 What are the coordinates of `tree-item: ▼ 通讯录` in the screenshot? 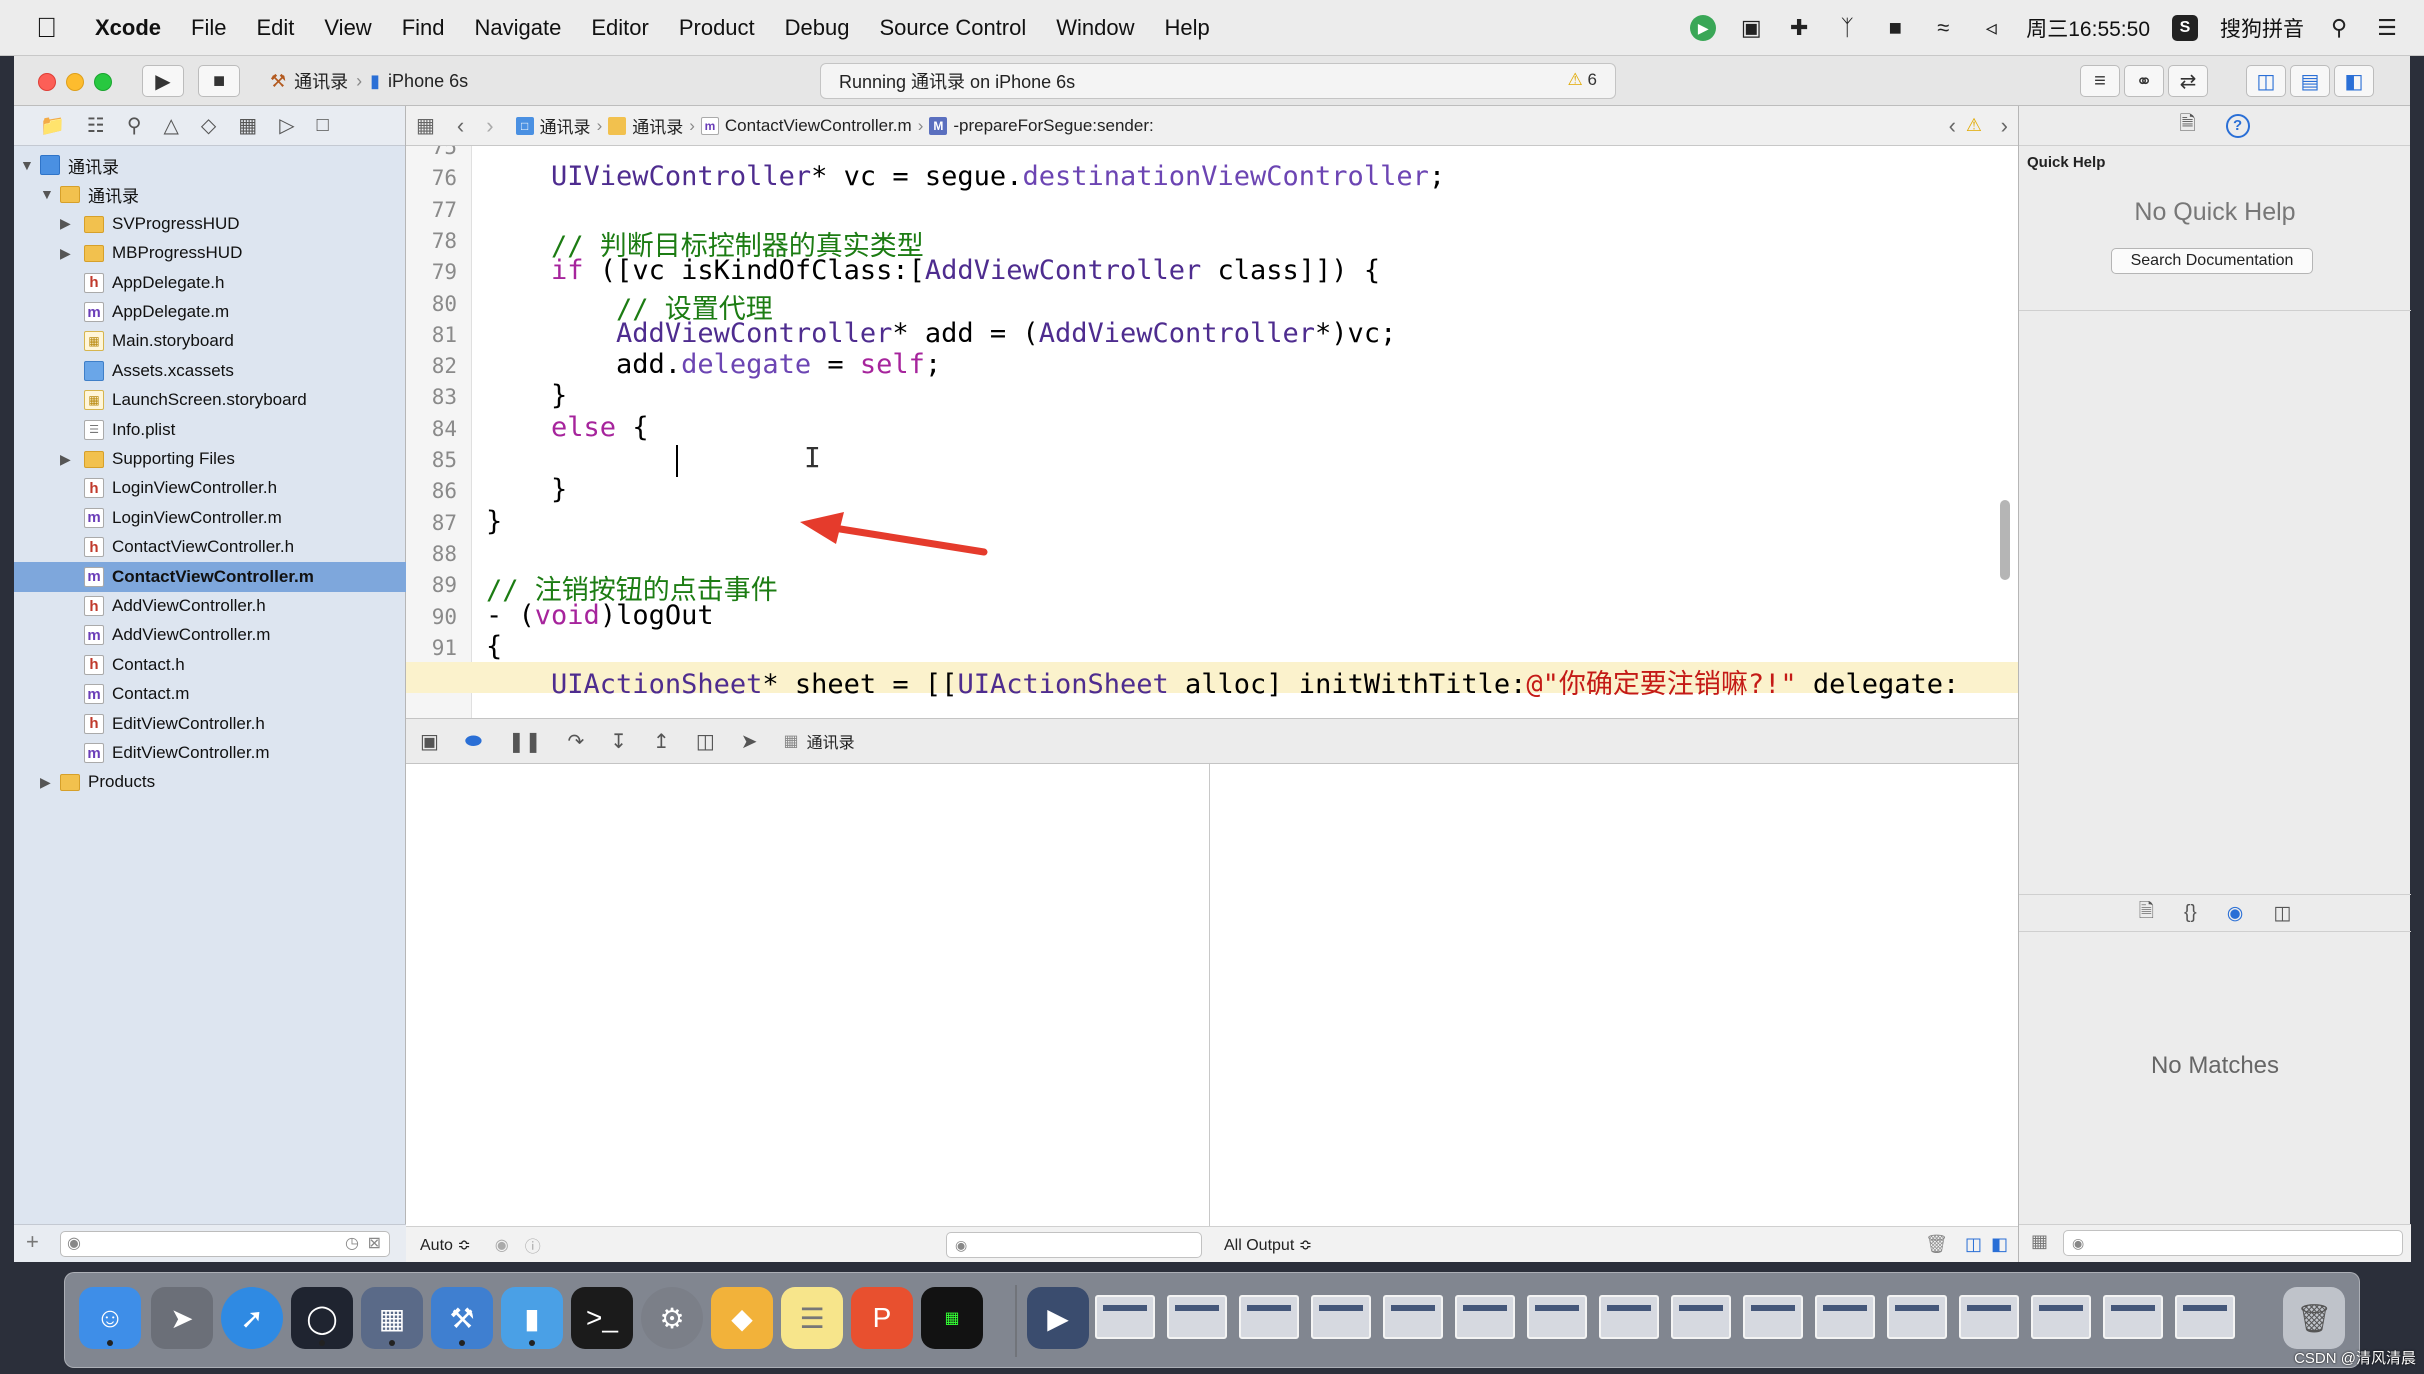 It's located at (210, 194).